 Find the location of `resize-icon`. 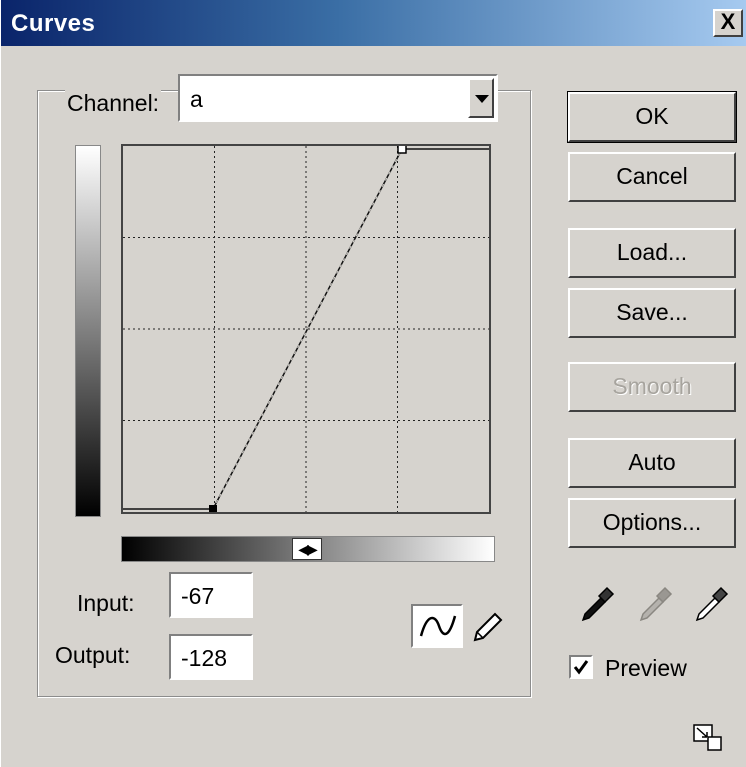

resize-icon is located at coordinates (708, 738).